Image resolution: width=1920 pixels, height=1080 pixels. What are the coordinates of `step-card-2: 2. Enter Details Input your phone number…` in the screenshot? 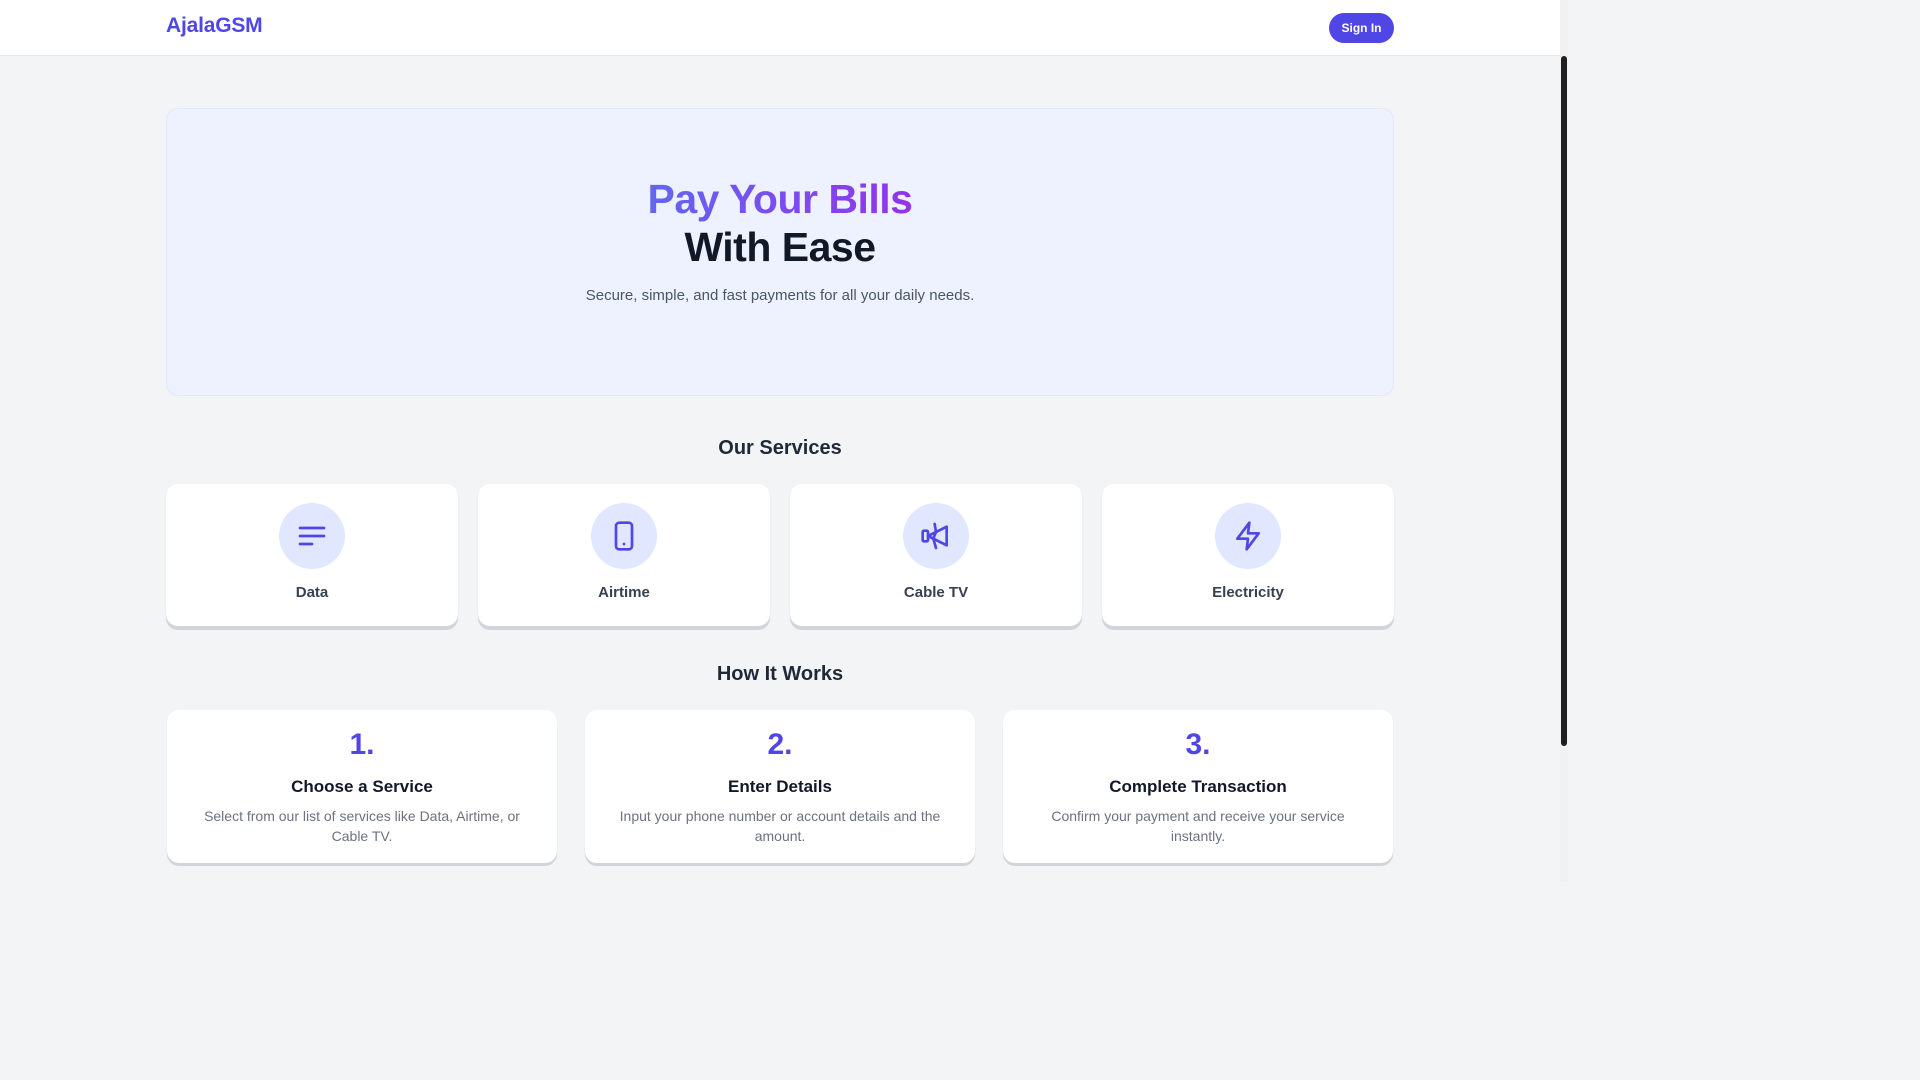 It's located at (780, 786).